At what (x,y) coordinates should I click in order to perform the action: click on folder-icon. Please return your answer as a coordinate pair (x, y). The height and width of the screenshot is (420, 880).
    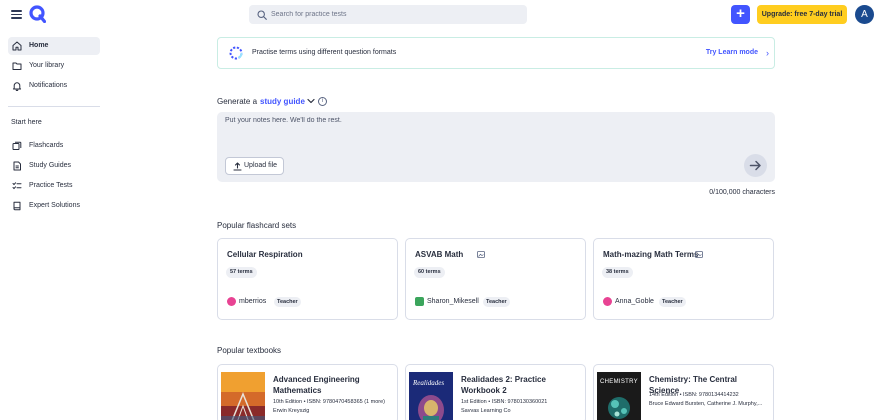
    Looking at the image, I should click on (17, 66).